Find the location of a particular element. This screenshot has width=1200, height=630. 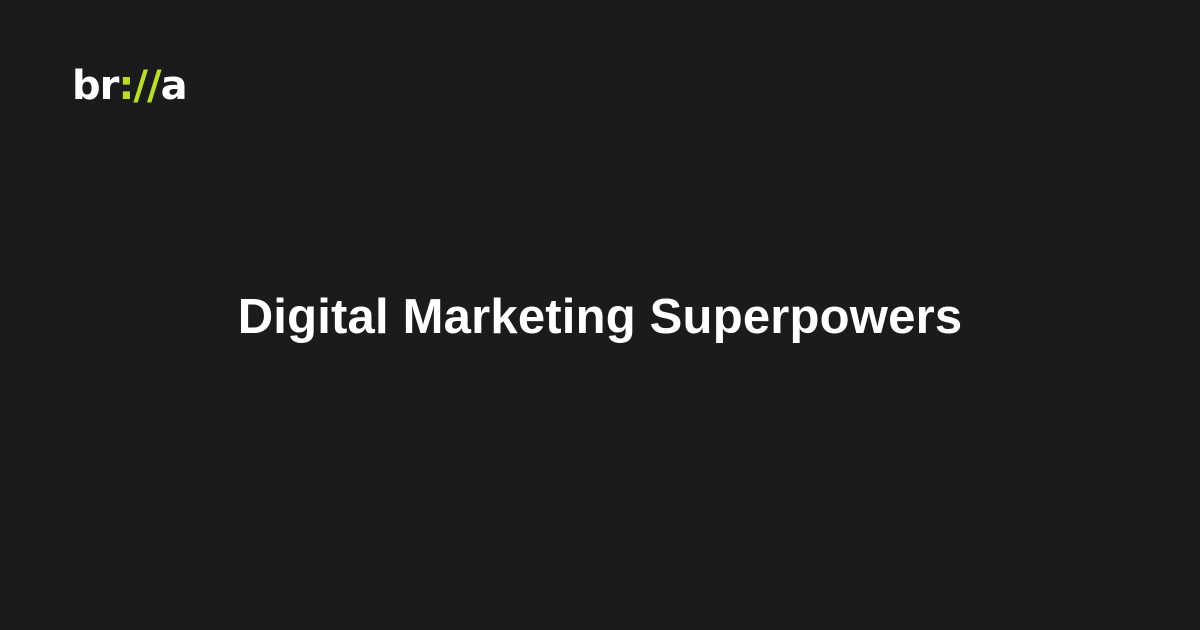

logo-accent: :// is located at coordinates (139, 86).